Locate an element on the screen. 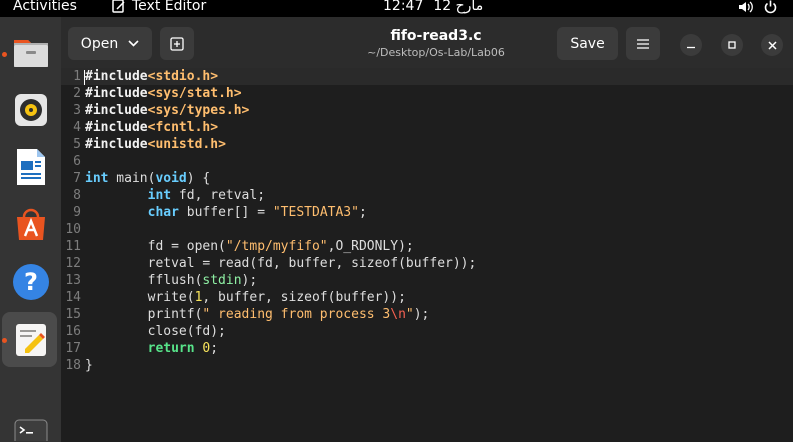 The width and height of the screenshot is (793, 442). document-path: ~/Desktop/Os-Lab/Lab06 is located at coordinates (436, 52).